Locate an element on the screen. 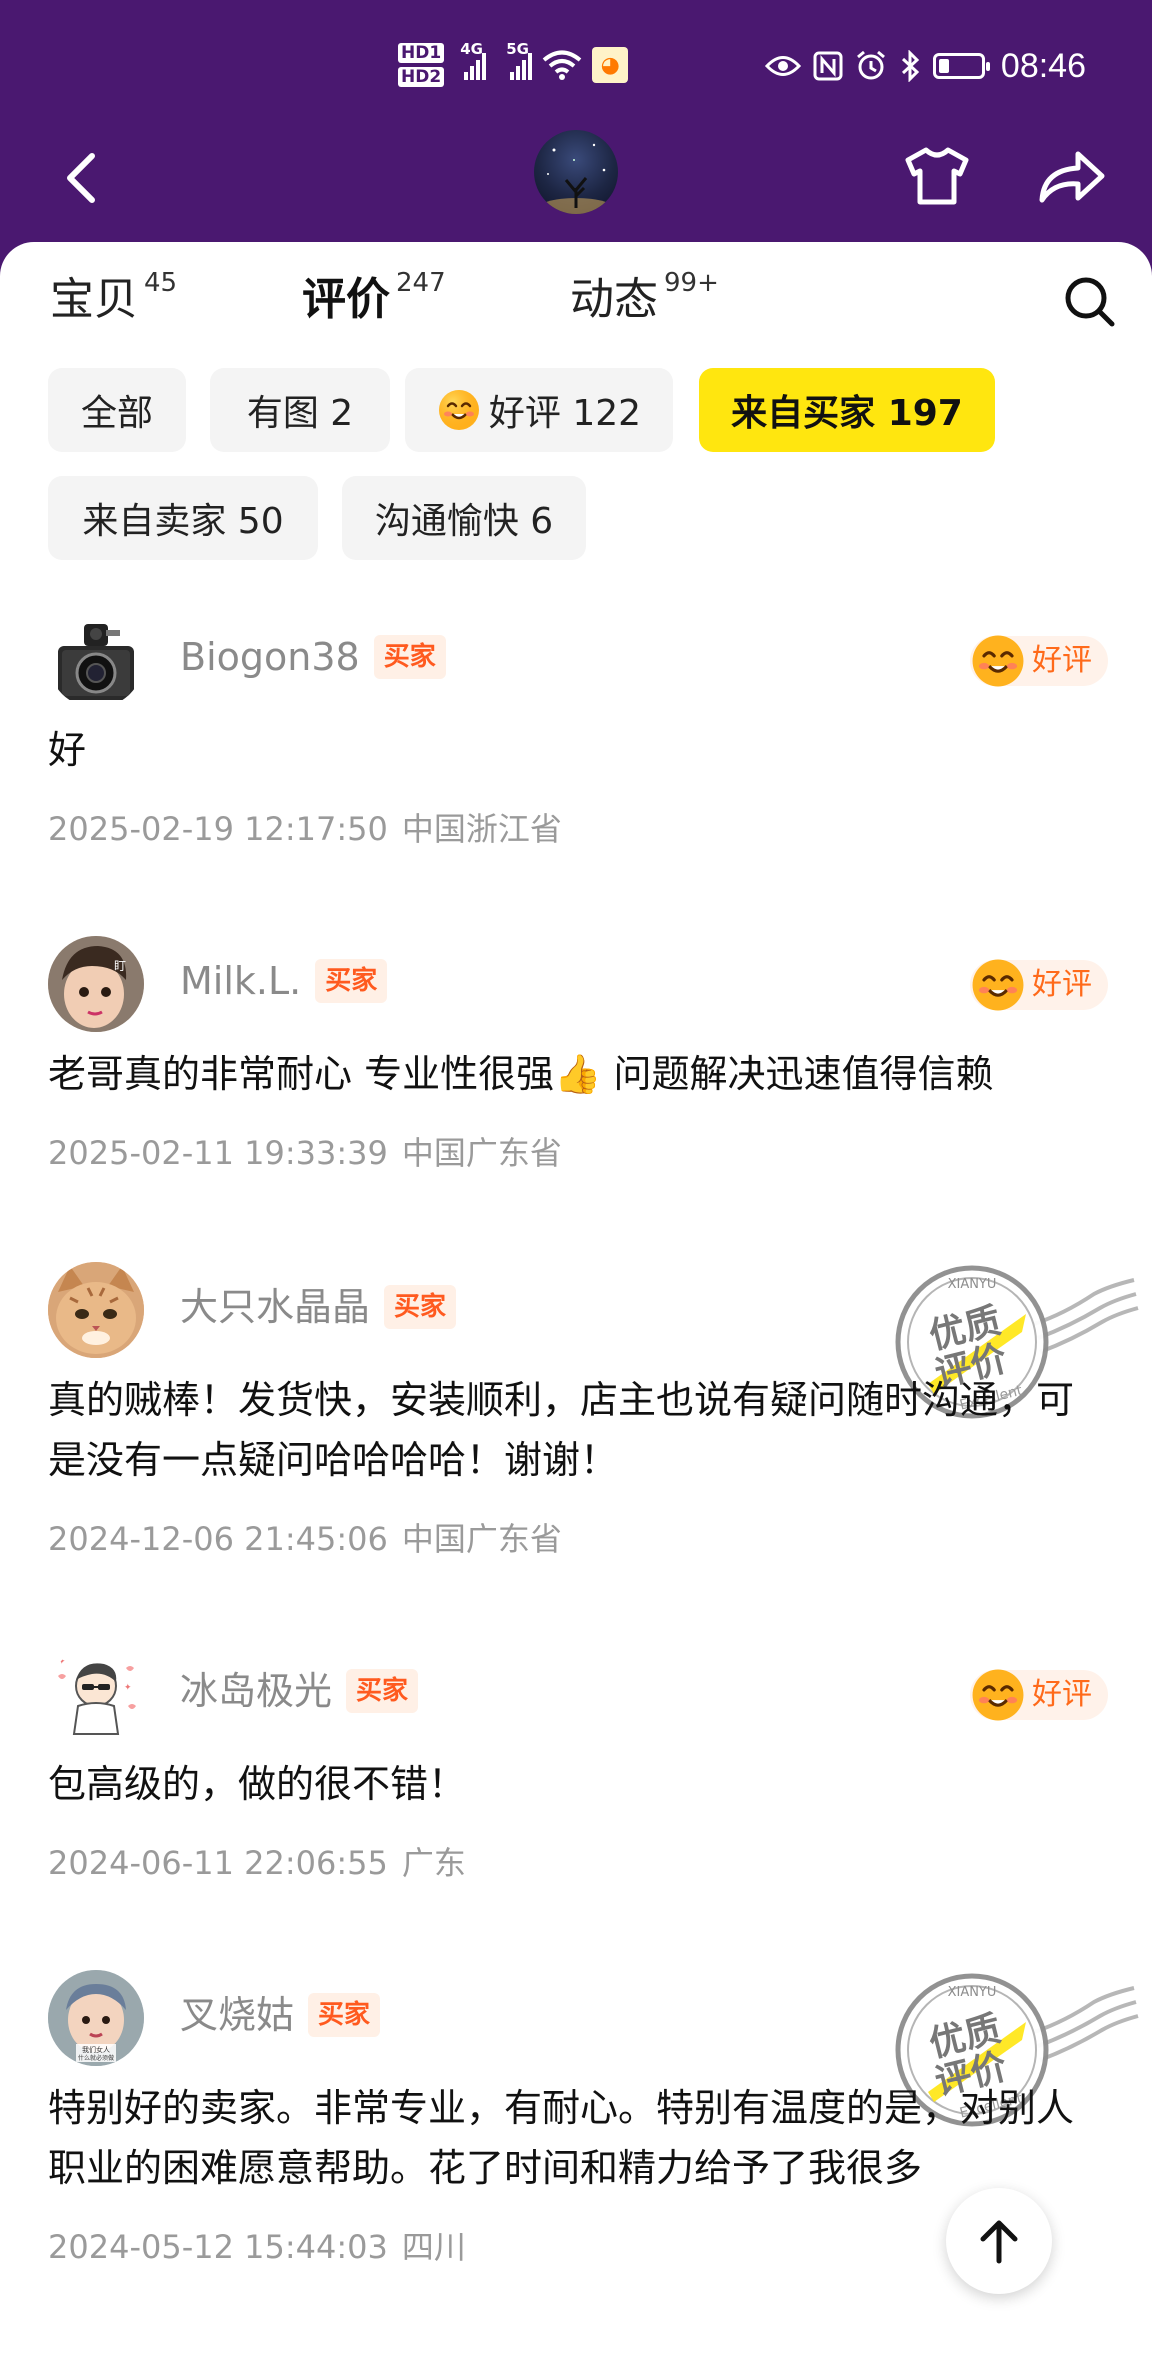  signal-icon: 4G is located at coordinates (473, 60).